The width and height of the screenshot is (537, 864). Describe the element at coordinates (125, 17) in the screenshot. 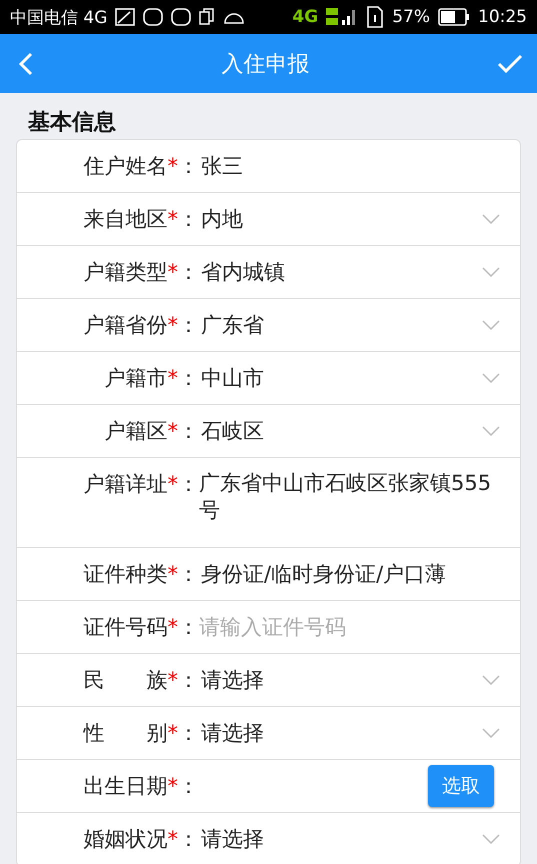

I see `image-icon` at that location.